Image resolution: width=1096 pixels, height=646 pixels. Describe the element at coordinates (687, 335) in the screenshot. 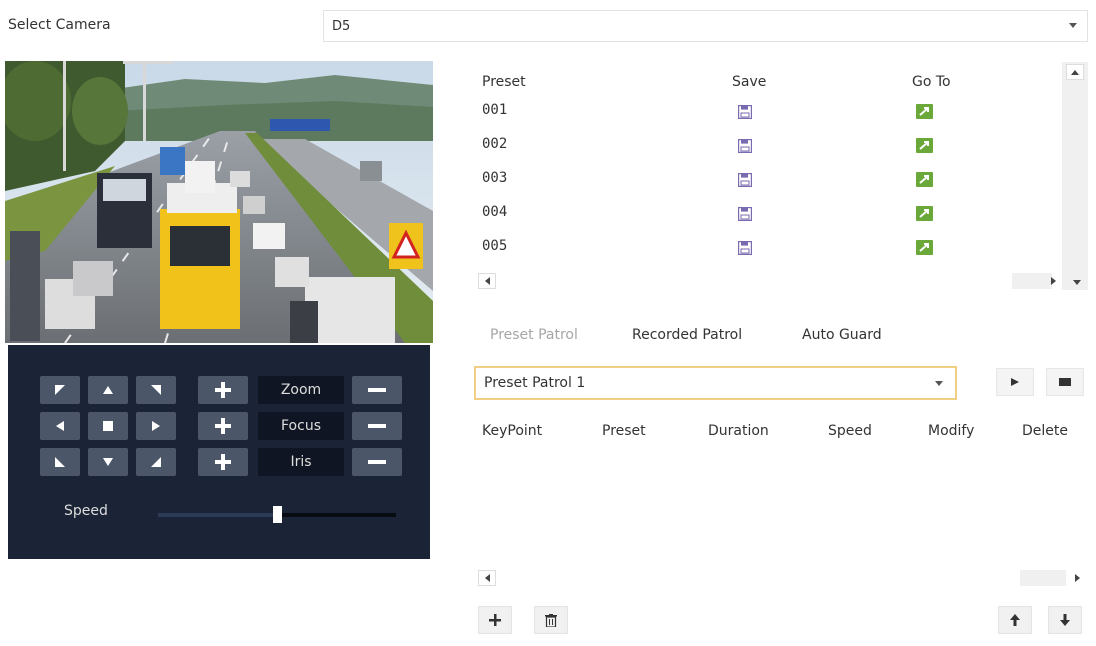

I see `tab-recorded-patrol: Recorded Patrol` at that location.